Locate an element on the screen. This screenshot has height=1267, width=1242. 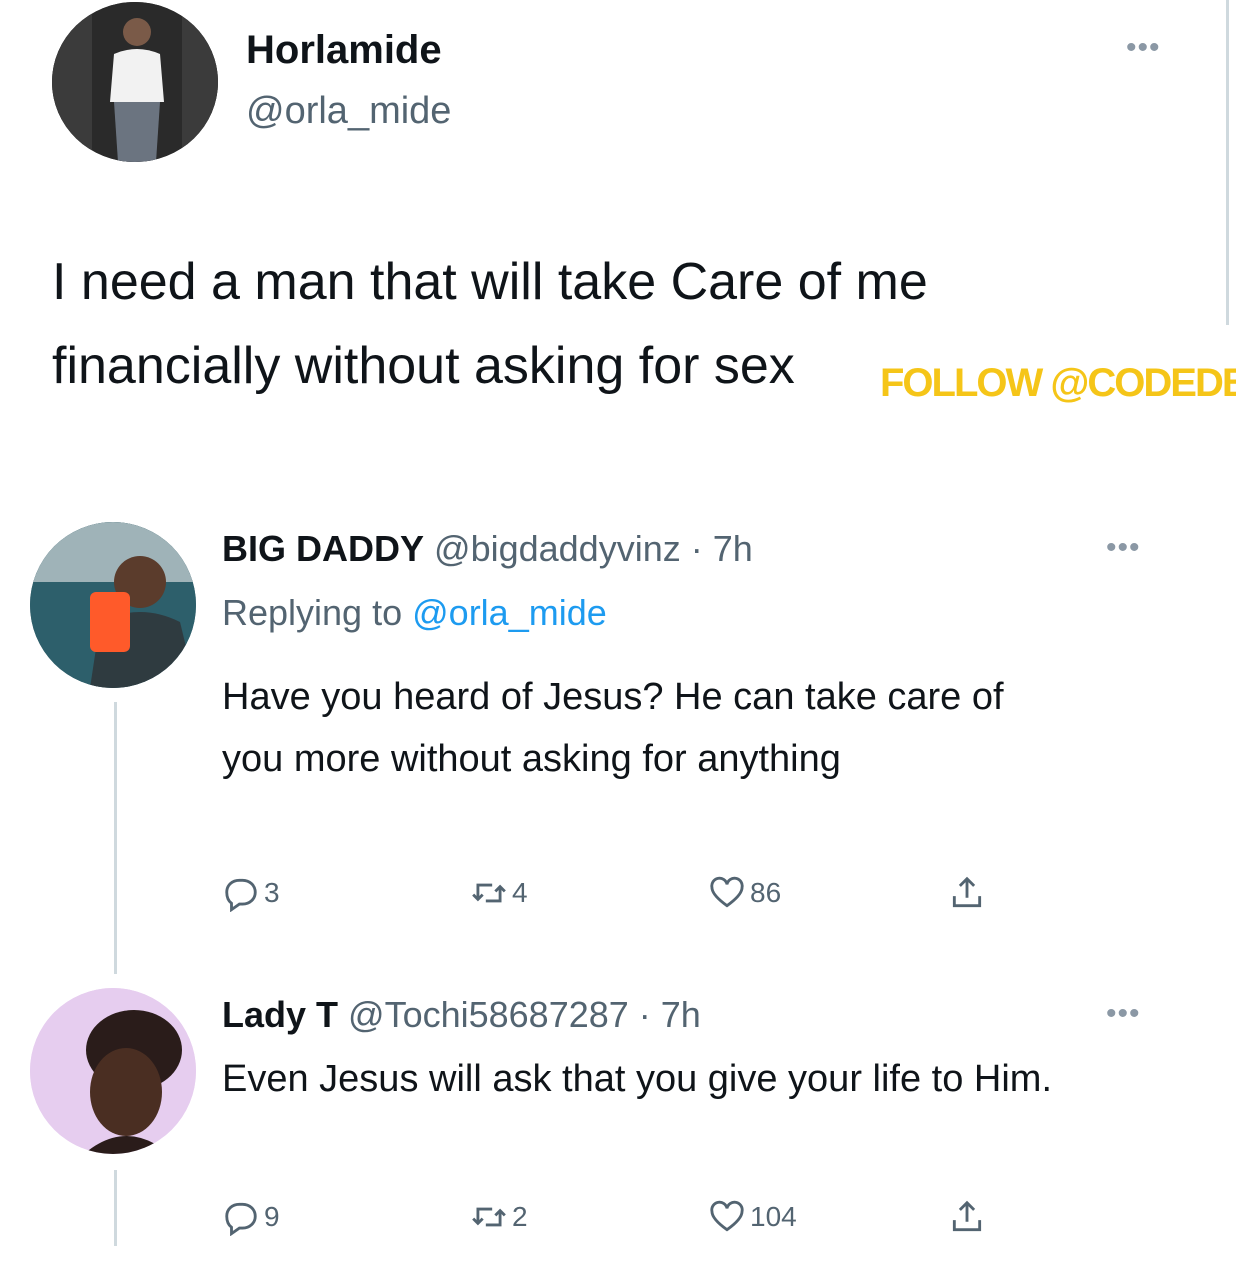
reply-header: BIG DADDY @bigdaddyvinz · 7h is located at coordinates (487, 549).